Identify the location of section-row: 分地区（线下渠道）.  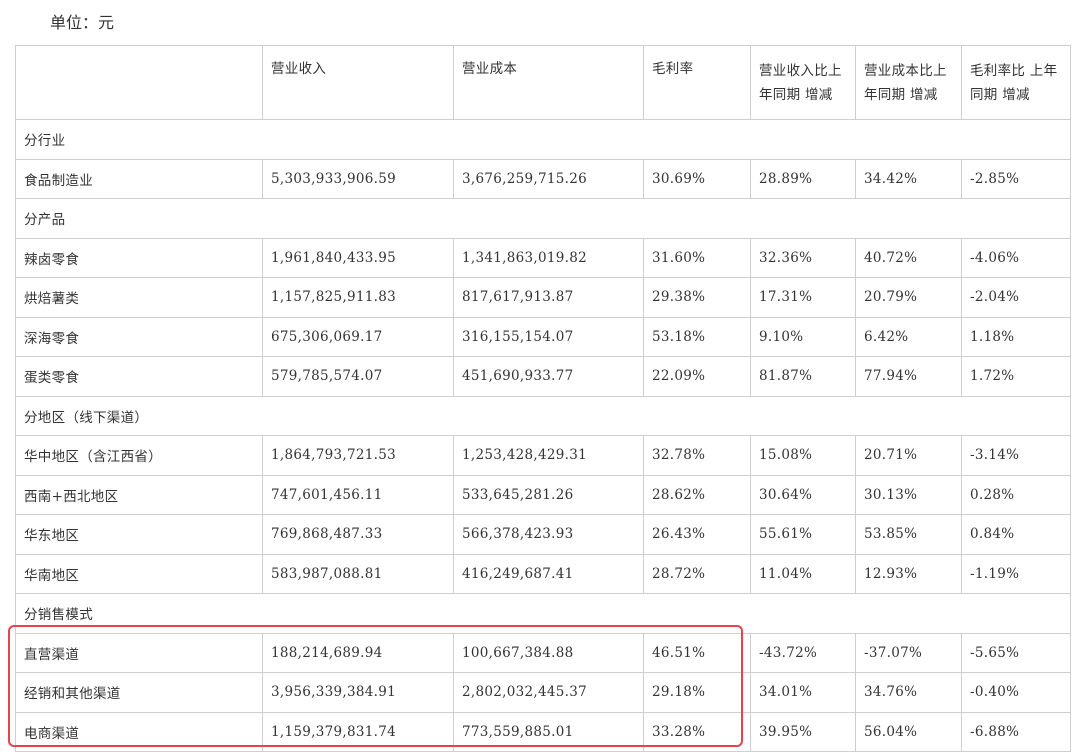
(543, 415).